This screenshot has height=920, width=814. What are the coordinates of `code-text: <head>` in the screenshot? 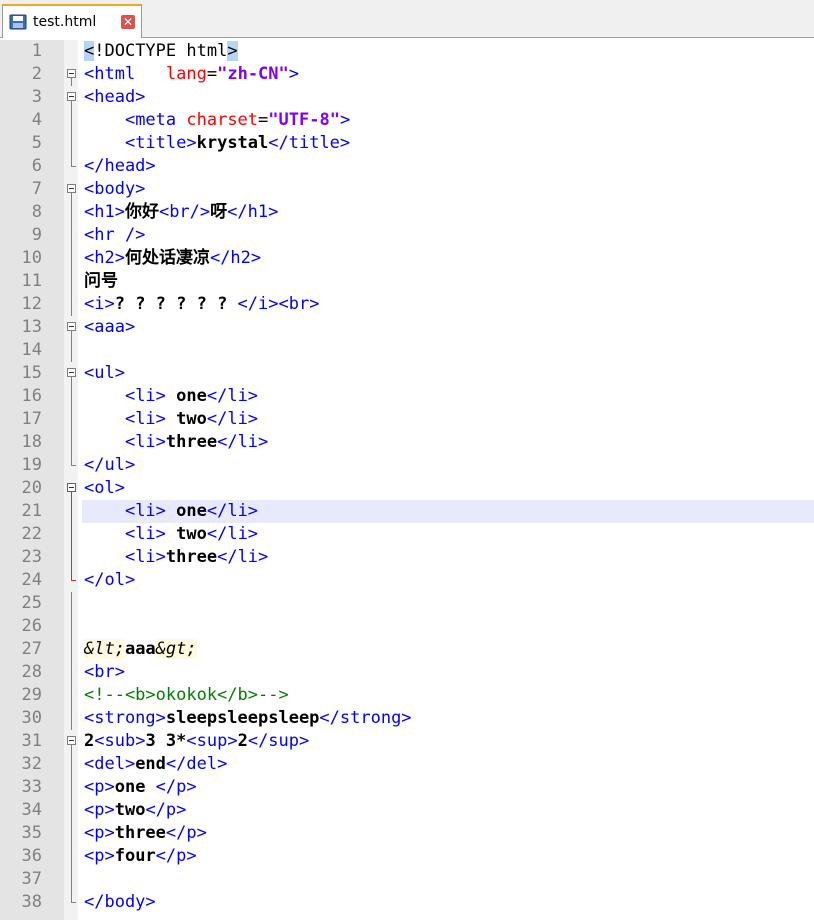 It's located at (115, 97).